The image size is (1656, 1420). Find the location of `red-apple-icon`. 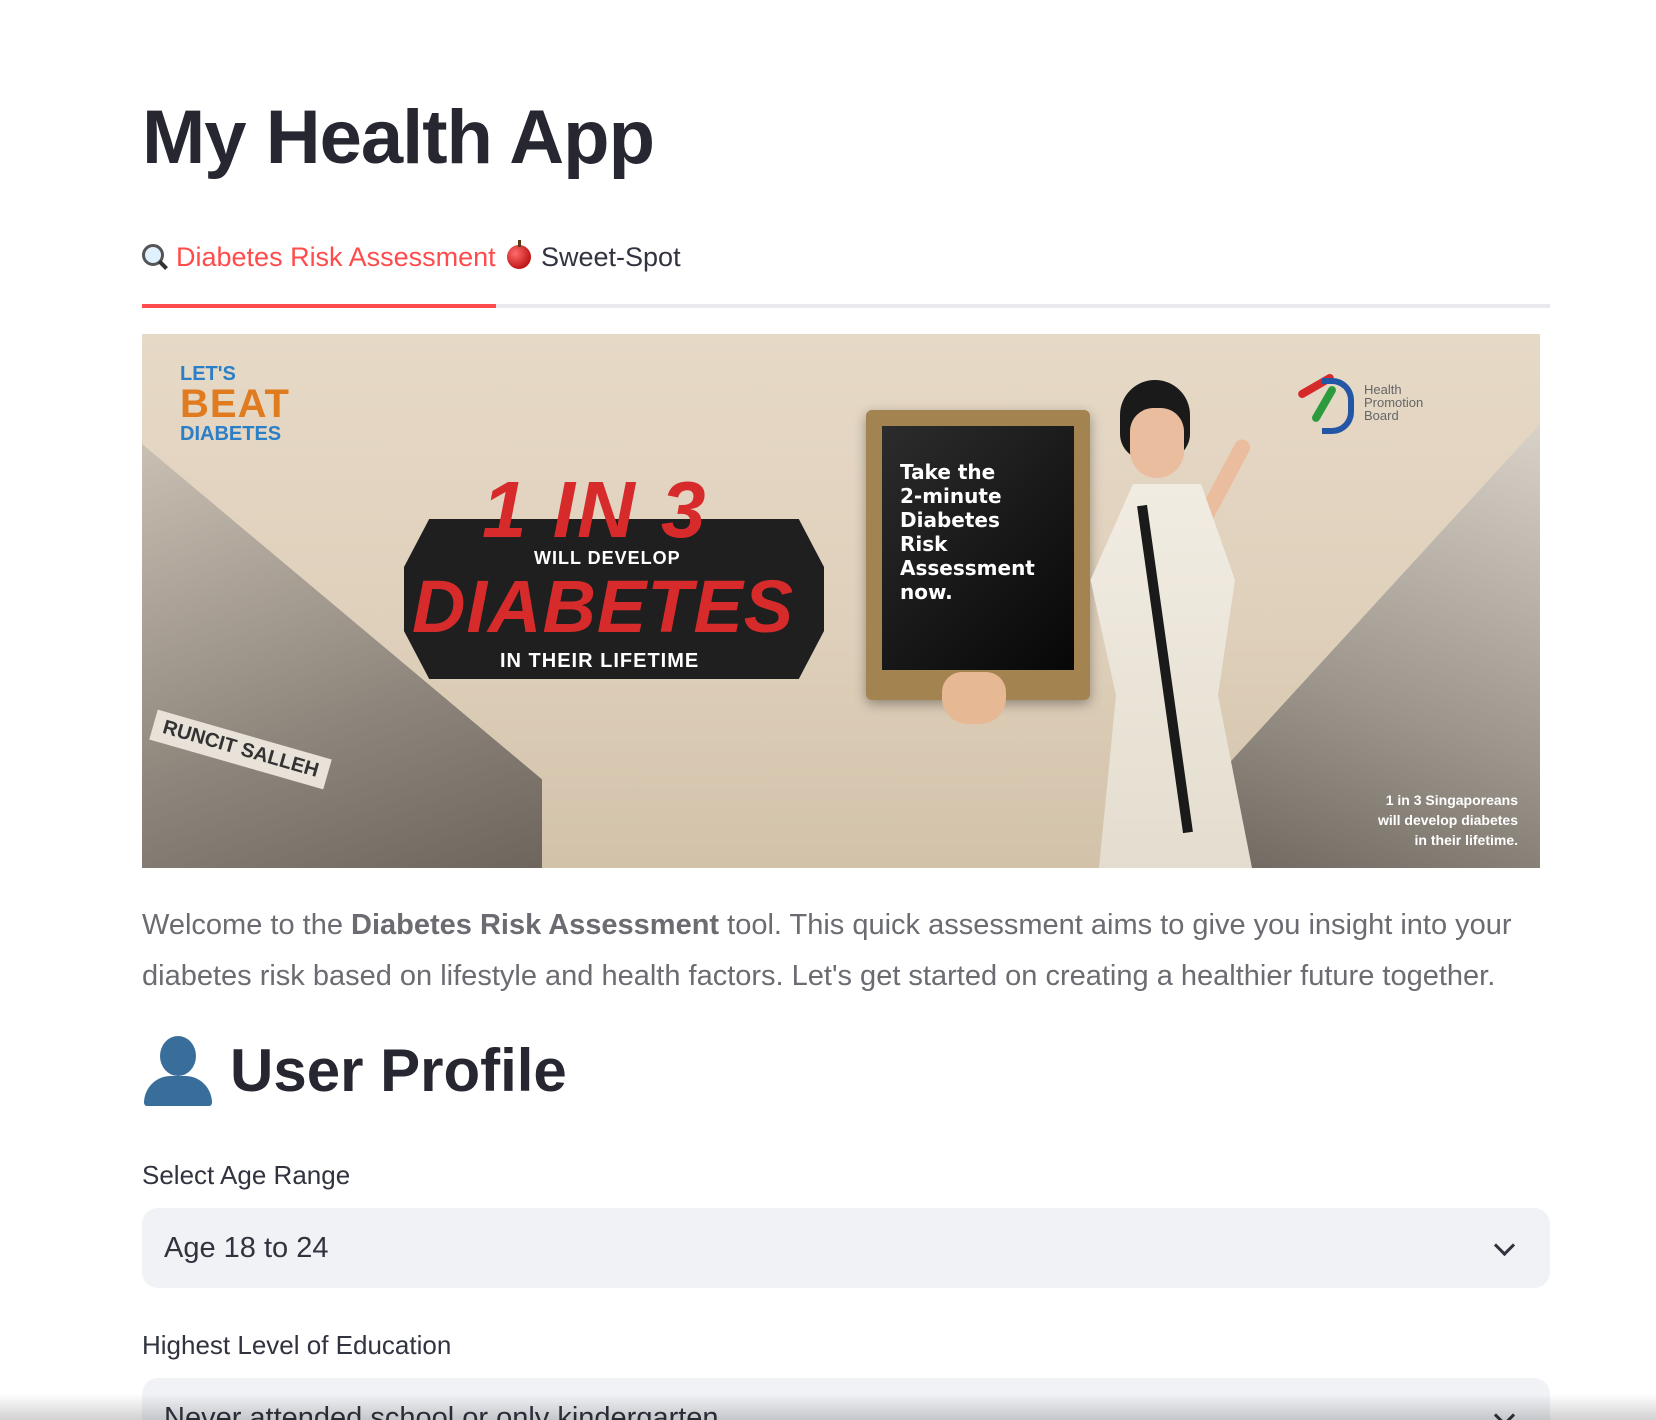

red-apple-icon is located at coordinates (519, 254).